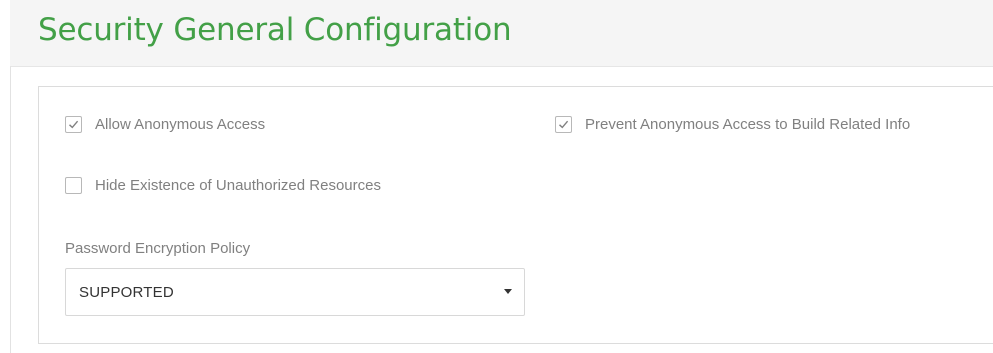  I want to click on caret-down-icon, so click(508, 291).